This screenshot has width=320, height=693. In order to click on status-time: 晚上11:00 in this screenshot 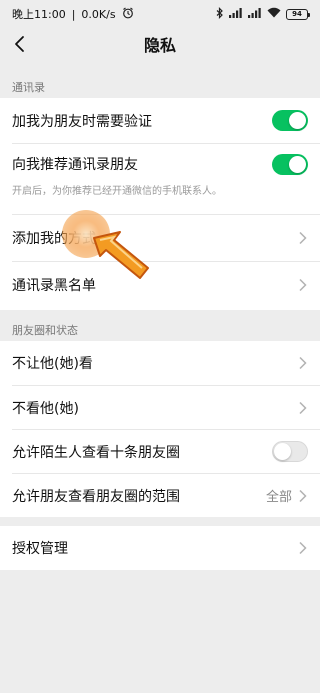, I will do `click(39, 14)`.